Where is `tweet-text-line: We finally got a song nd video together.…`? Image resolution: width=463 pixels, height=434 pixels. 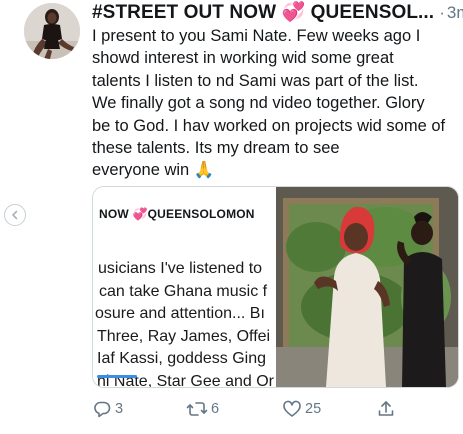 tweet-text-line: We finally got a song nd video together.… is located at coordinates (258, 103).